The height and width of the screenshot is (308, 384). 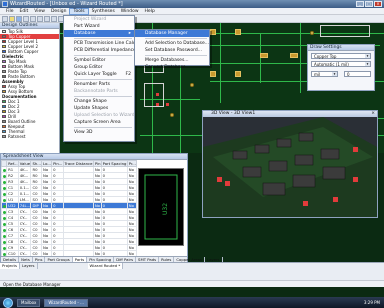 What do you see at coordinates (99, 26) in the screenshot?
I see `menu-item: Part Wizard` at bounding box center [99, 26].